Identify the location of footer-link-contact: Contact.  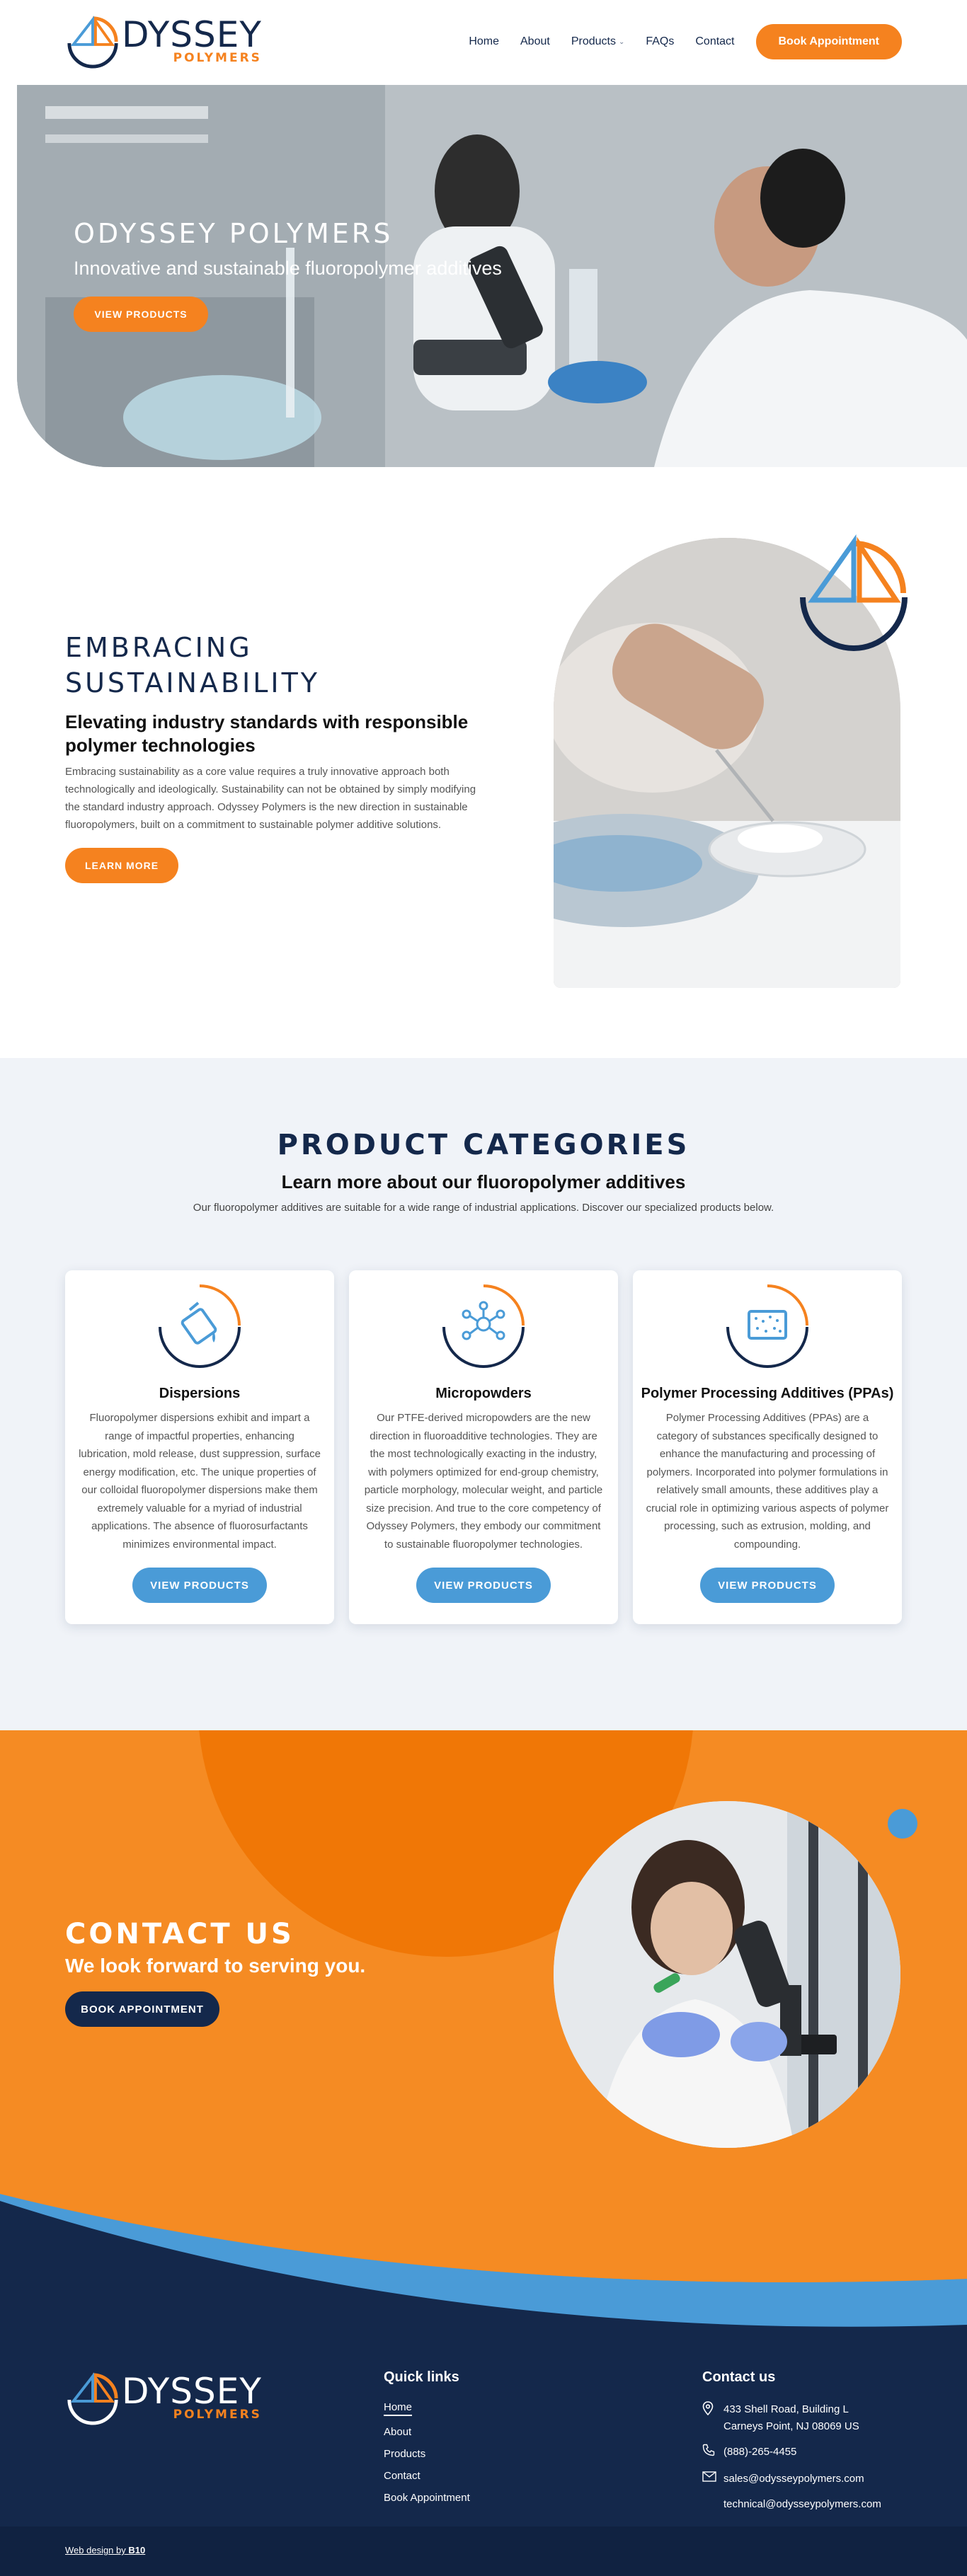
(427, 2476).